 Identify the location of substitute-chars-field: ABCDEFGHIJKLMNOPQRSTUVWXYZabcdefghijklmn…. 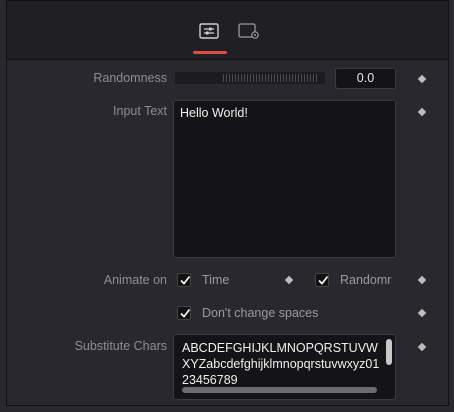
(284, 367).